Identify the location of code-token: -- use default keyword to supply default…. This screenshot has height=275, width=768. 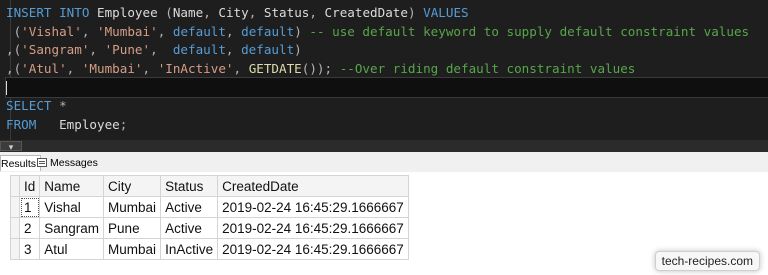
(529, 31).